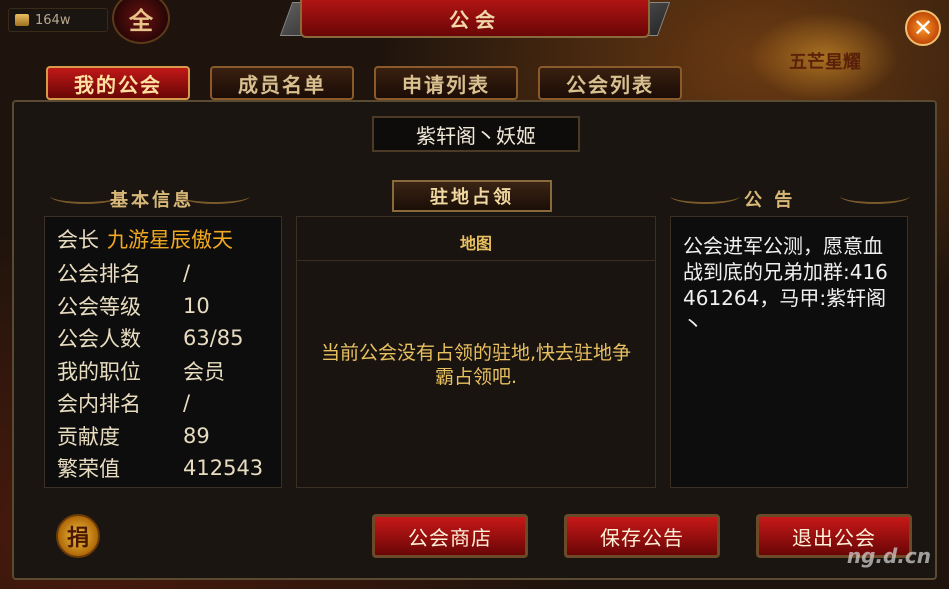  Describe the element at coordinates (170, 240) in the screenshot. I see `leader-value: 九游星辰傲天` at that location.